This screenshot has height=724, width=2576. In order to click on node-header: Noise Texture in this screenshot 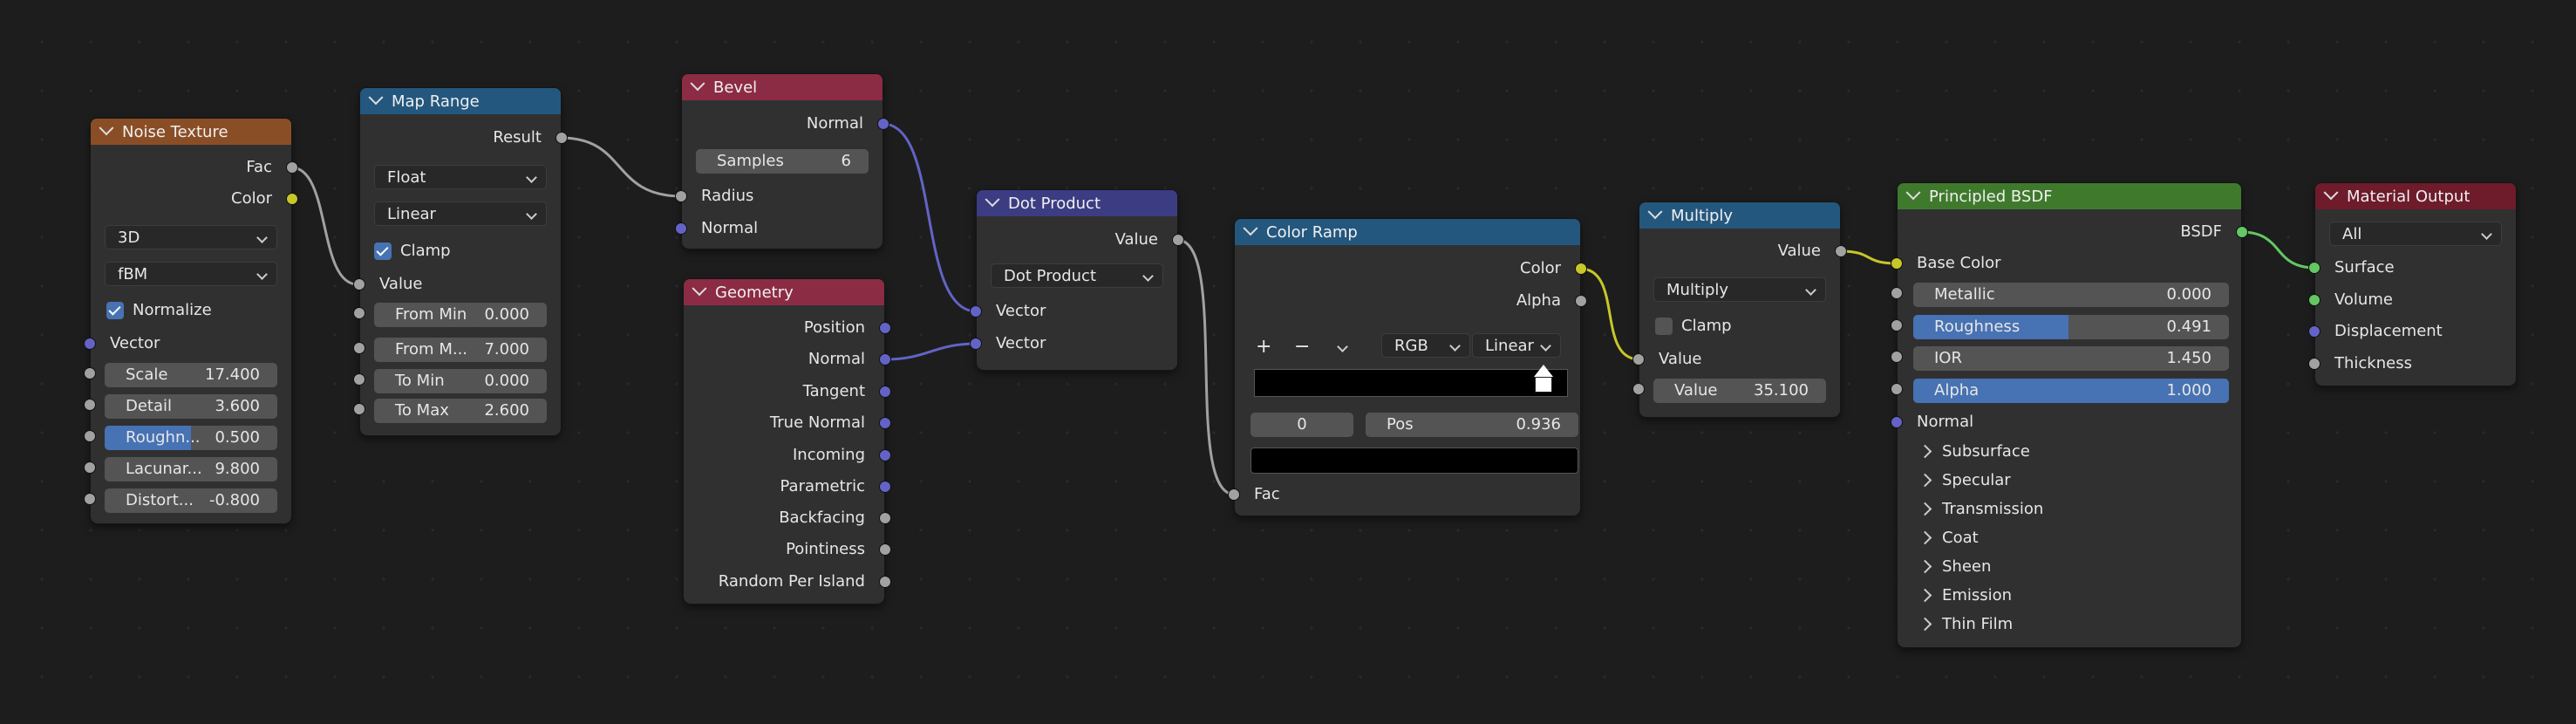, I will do `click(191, 132)`.